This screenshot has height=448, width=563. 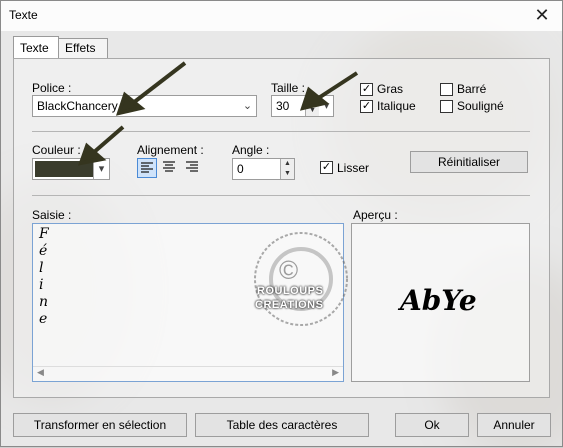 I want to click on ok-button: Ok, so click(x=432, y=425).